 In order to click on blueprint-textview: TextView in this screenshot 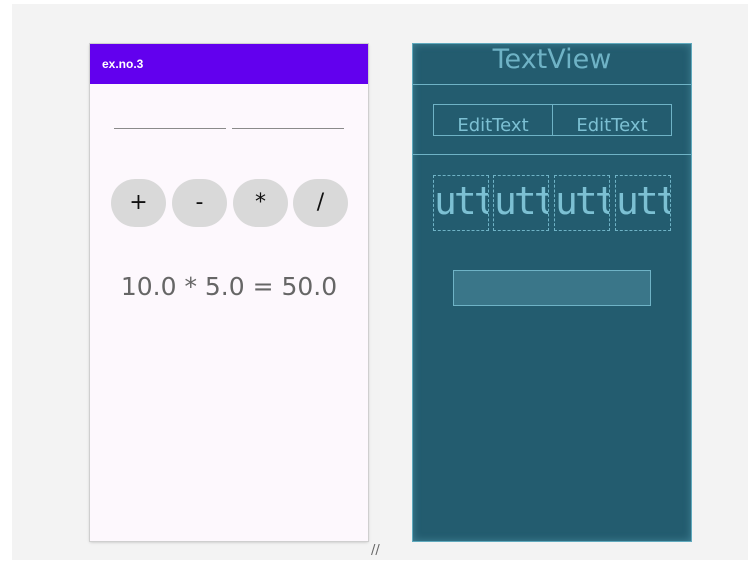, I will do `click(552, 64)`.